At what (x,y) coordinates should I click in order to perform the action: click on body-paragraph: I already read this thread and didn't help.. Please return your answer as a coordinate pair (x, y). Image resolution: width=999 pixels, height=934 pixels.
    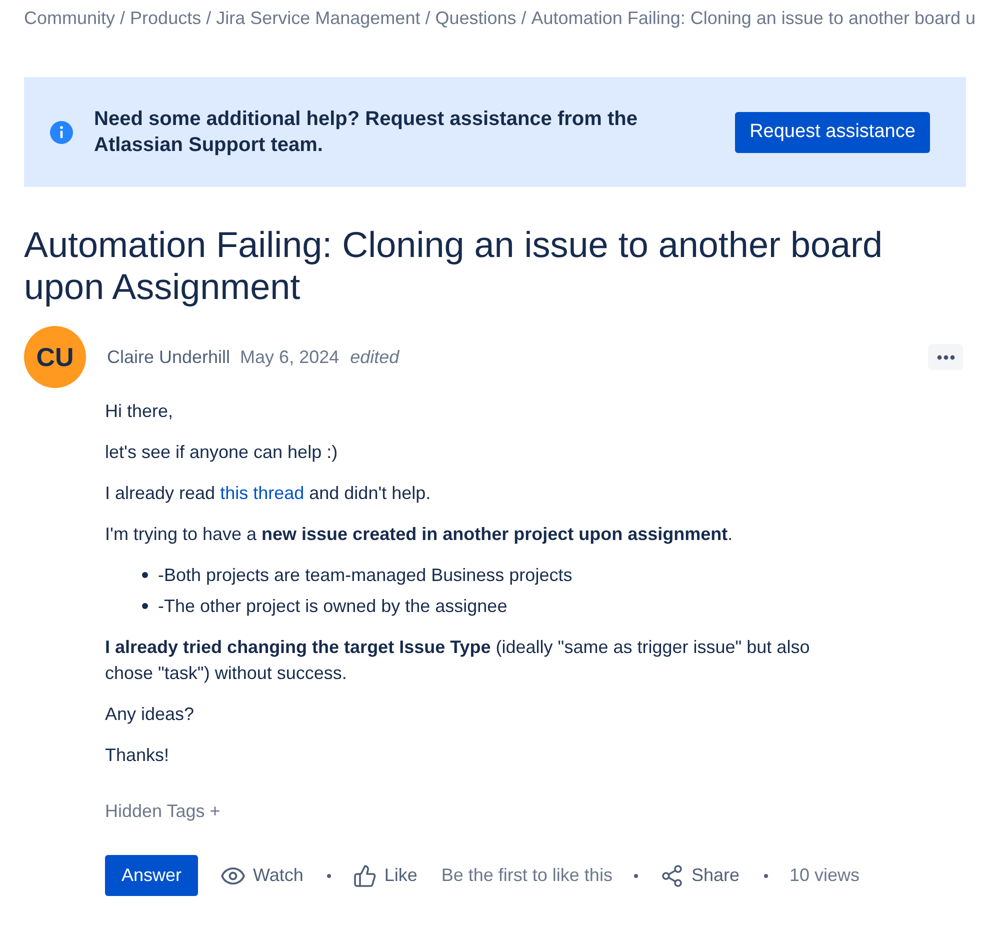
    Looking at the image, I should click on (268, 493).